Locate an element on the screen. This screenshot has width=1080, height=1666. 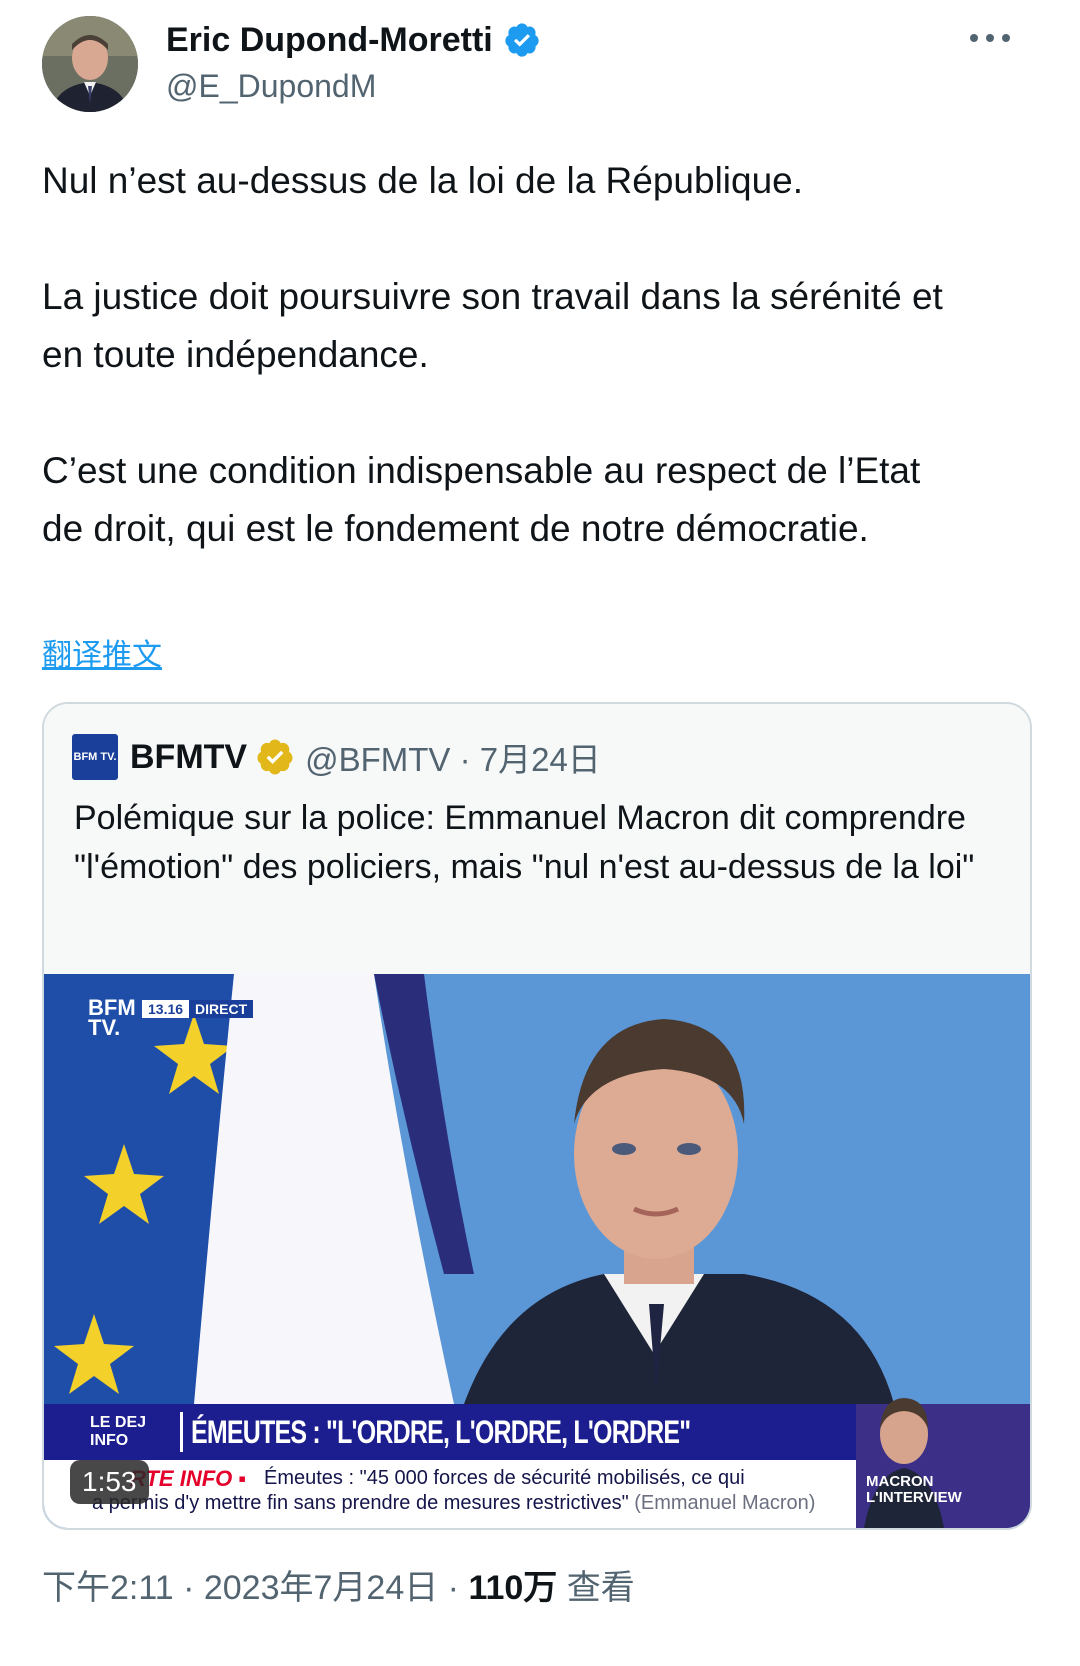
tweet-header: Eric Dupond-Moretti @E_DupondM is located at coordinates (542, 66).